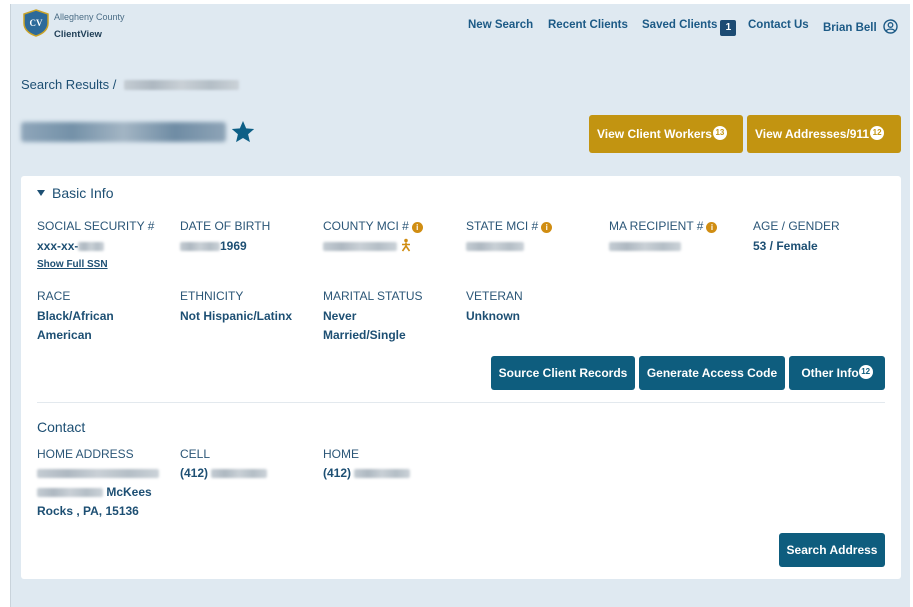 The width and height of the screenshot is (913, 607). I want to click on user-name: Brian Bell, so click(850, 28).